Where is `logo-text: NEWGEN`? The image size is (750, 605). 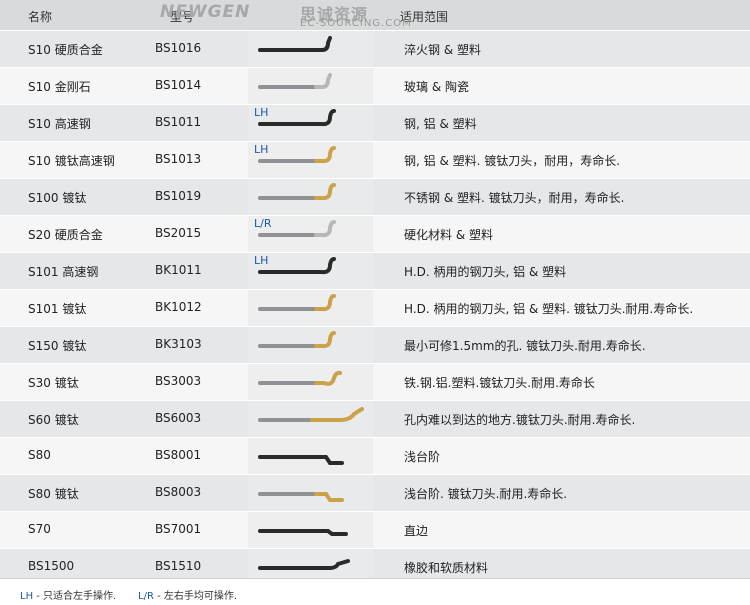
logo-text: NEWGEN is located at coordinates (205, 12).